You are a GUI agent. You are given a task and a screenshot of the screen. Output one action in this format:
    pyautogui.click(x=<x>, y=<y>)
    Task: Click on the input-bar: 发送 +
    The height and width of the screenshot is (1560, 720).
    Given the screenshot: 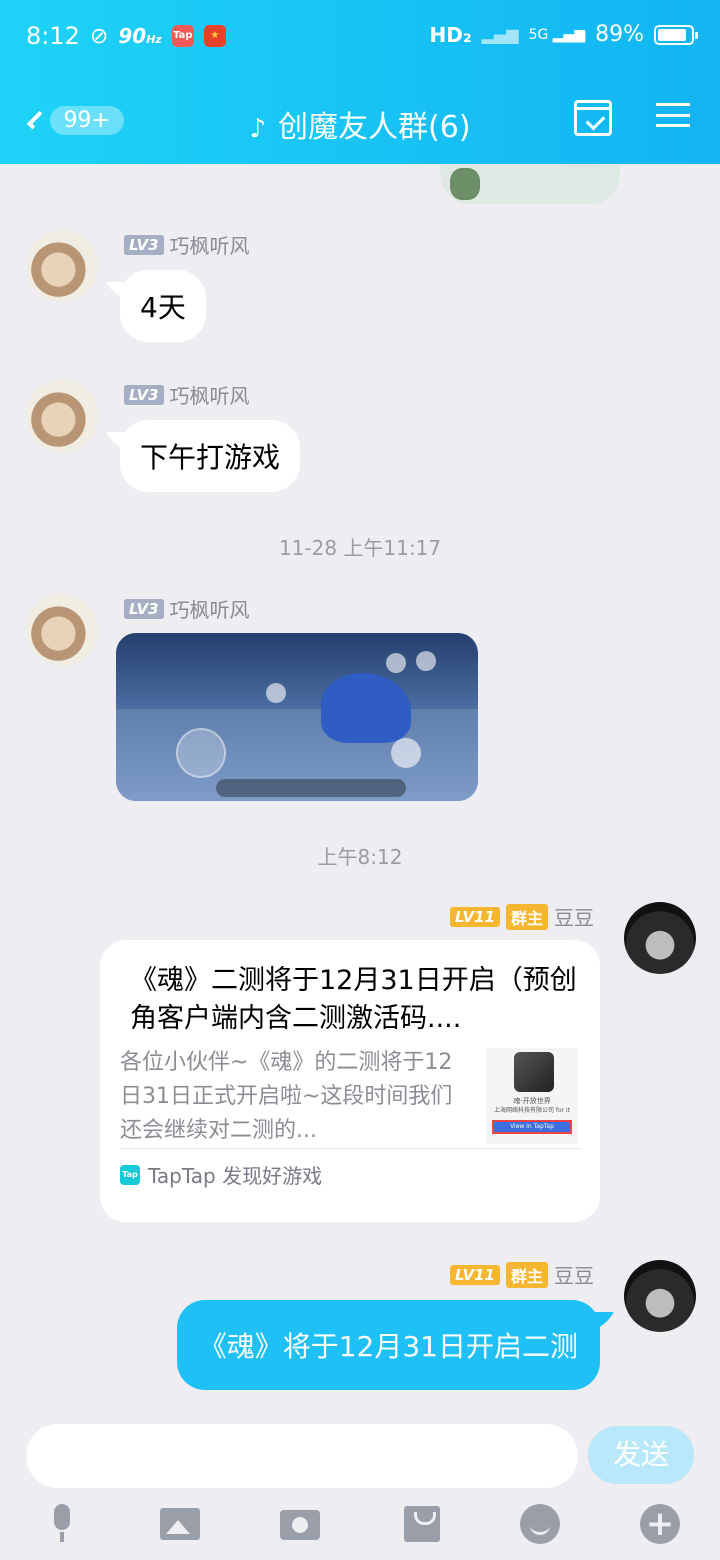 What is the action you would take?
    pyautogui.click(x=360, y=1482)
    